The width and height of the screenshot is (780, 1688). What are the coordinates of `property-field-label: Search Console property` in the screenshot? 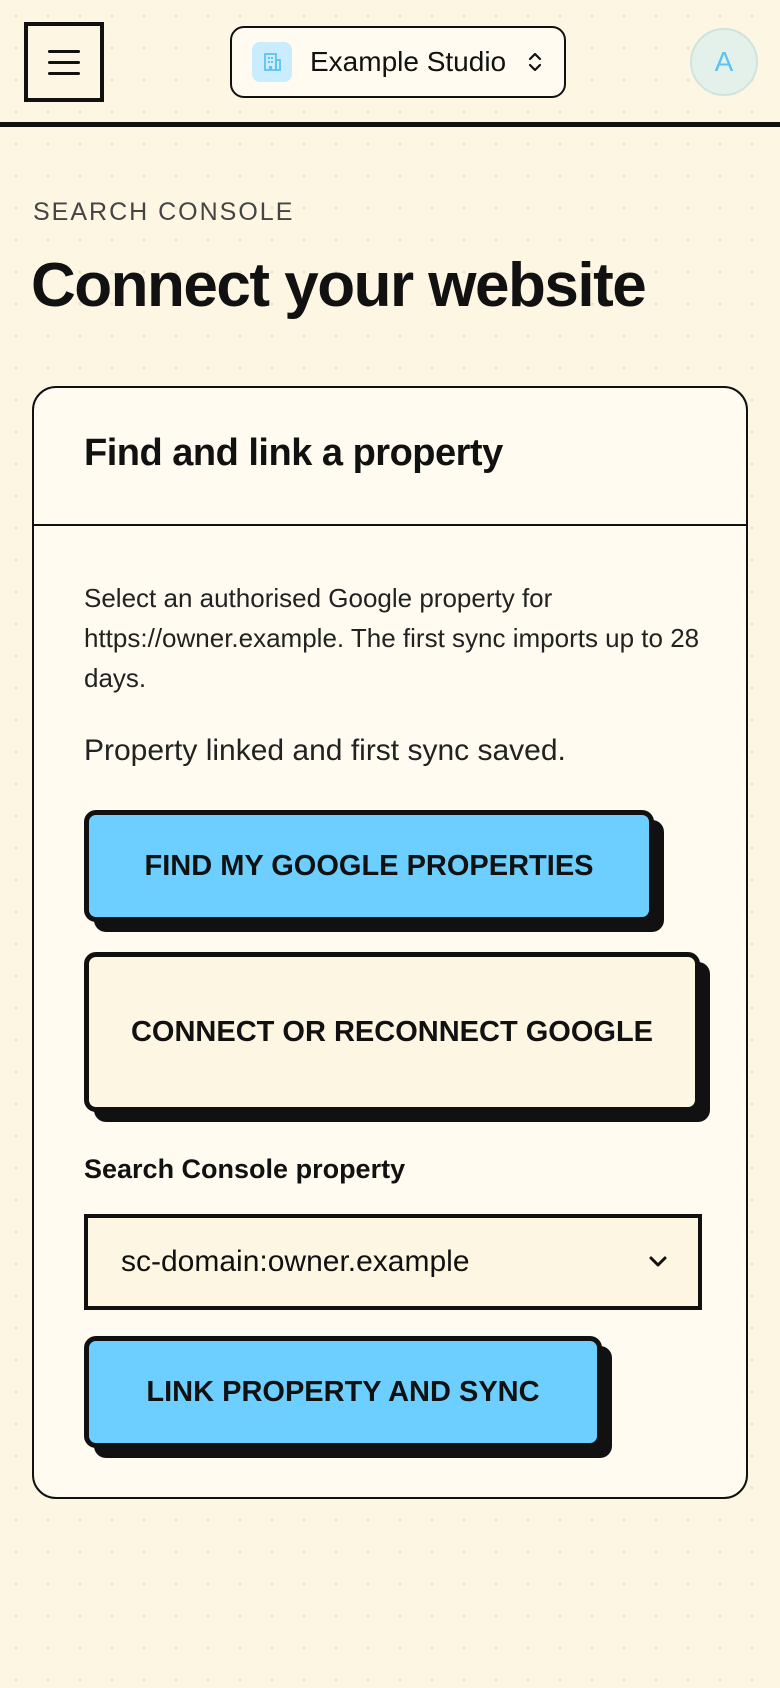 It's located at (245, 1169).